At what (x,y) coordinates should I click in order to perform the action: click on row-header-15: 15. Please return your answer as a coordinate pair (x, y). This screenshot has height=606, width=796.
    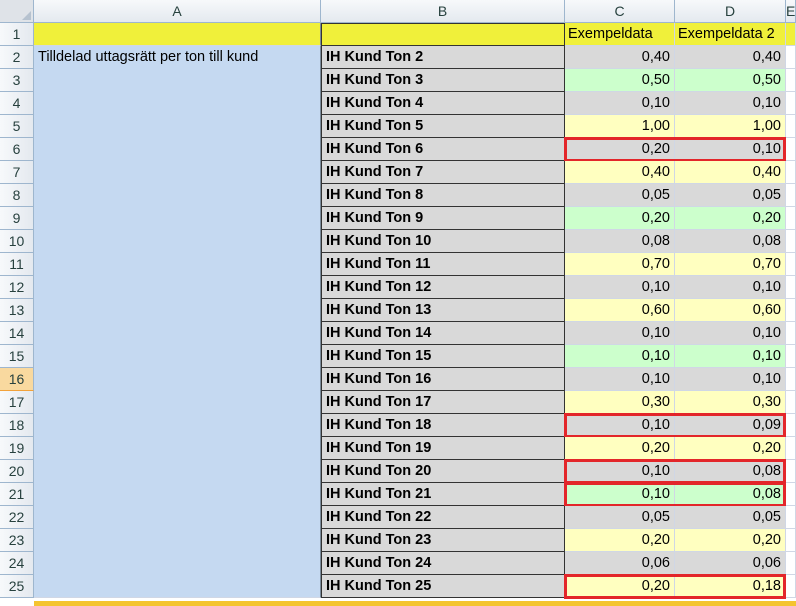
    Looking at the image, I should click on (17, 356).